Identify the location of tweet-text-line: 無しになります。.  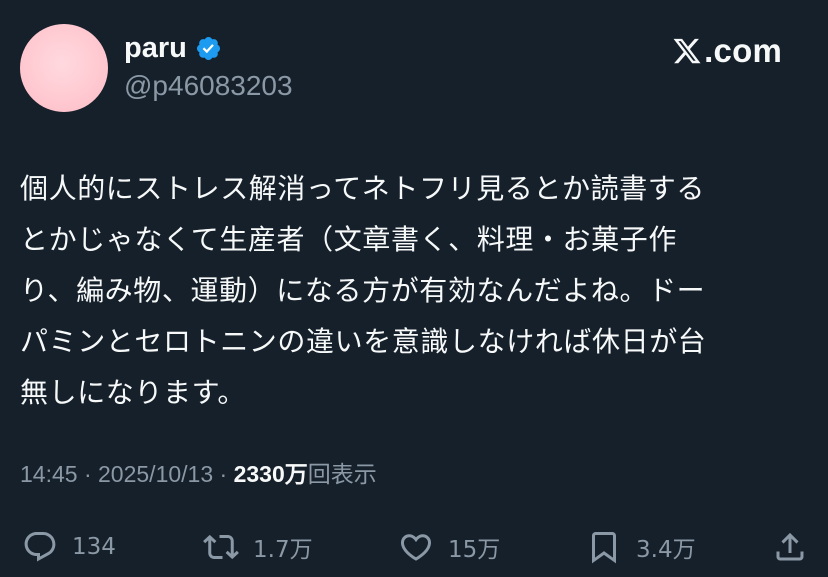
(133, 392).